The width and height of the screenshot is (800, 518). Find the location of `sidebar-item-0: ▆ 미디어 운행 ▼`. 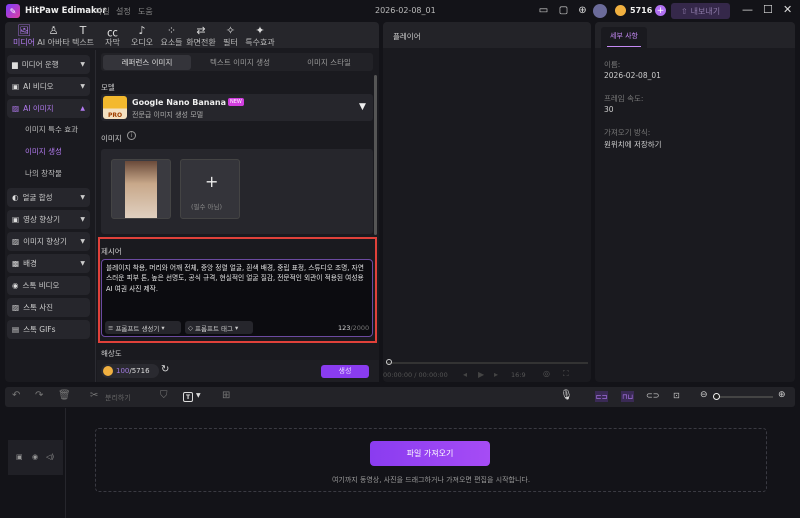

sidebar-item-0: ▆ 미디어 운행 ▼ is located at coordinates (48, 64).